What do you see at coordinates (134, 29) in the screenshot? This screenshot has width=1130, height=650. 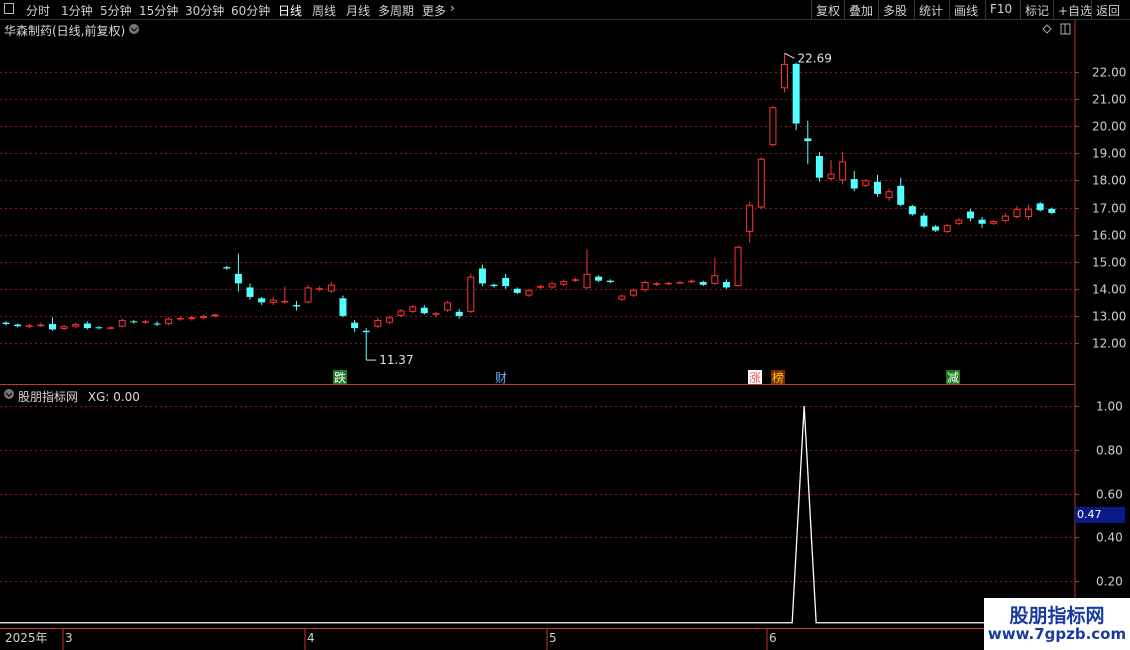 I see `dropdown-icon` at bounding box center [134, 29].